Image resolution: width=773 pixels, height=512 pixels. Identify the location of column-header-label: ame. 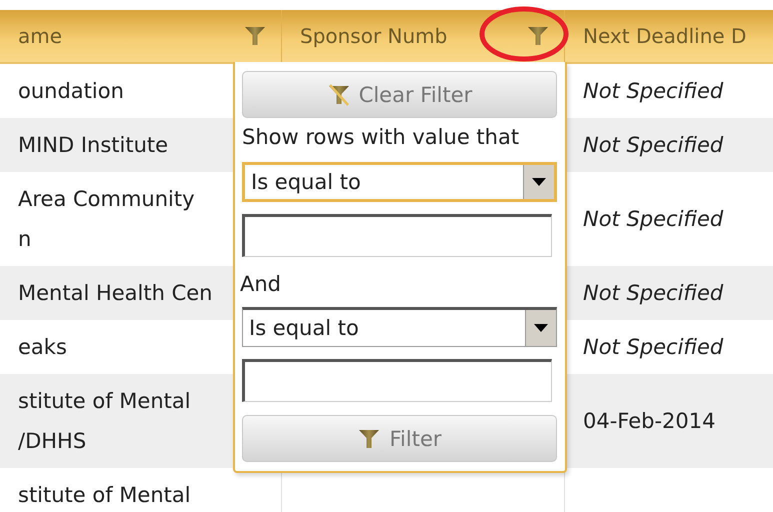
(40, 36).